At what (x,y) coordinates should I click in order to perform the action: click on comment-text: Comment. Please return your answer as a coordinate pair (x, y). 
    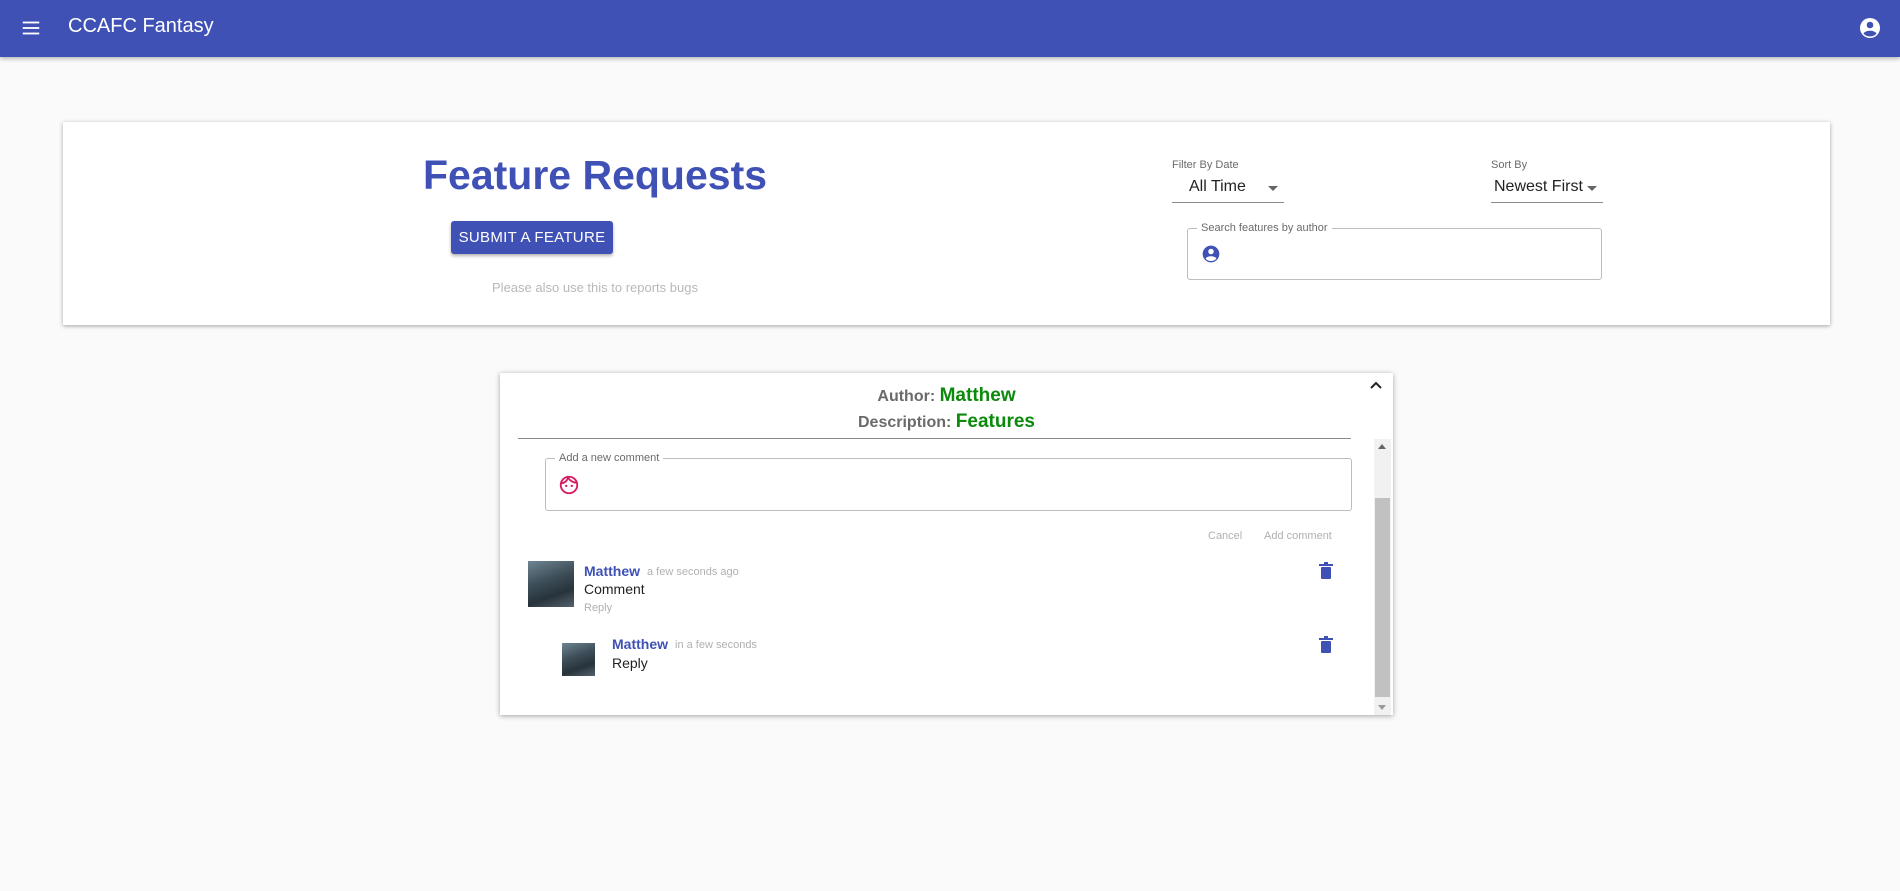
    Looking at the image, I should click on (614, 589).